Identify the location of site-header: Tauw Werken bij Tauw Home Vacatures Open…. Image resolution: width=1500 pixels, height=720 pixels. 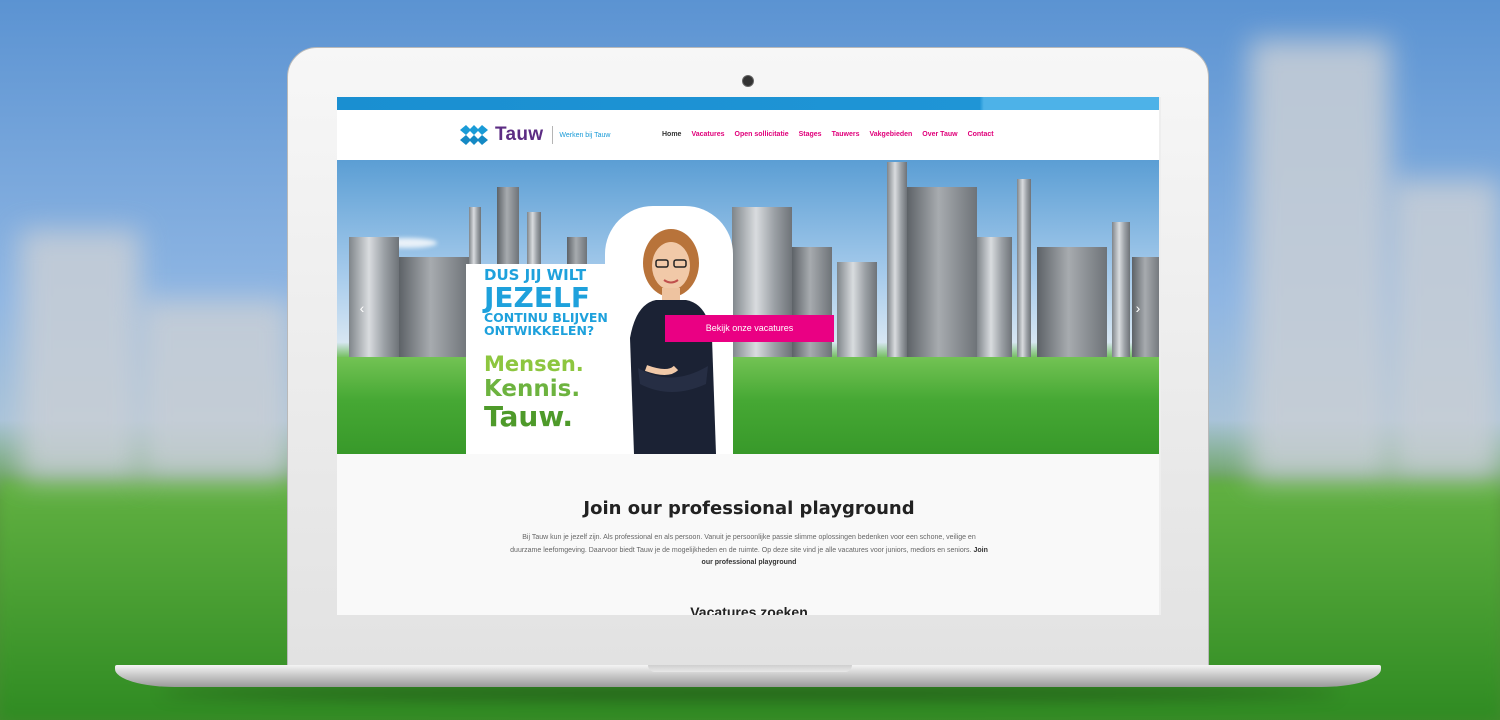
(749, 135).